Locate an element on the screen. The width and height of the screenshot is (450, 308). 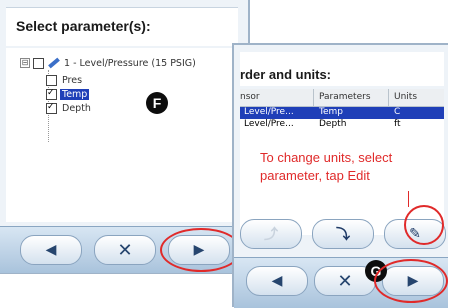
title-bar: Select parameter(s): is located at coordinates (122, 26).